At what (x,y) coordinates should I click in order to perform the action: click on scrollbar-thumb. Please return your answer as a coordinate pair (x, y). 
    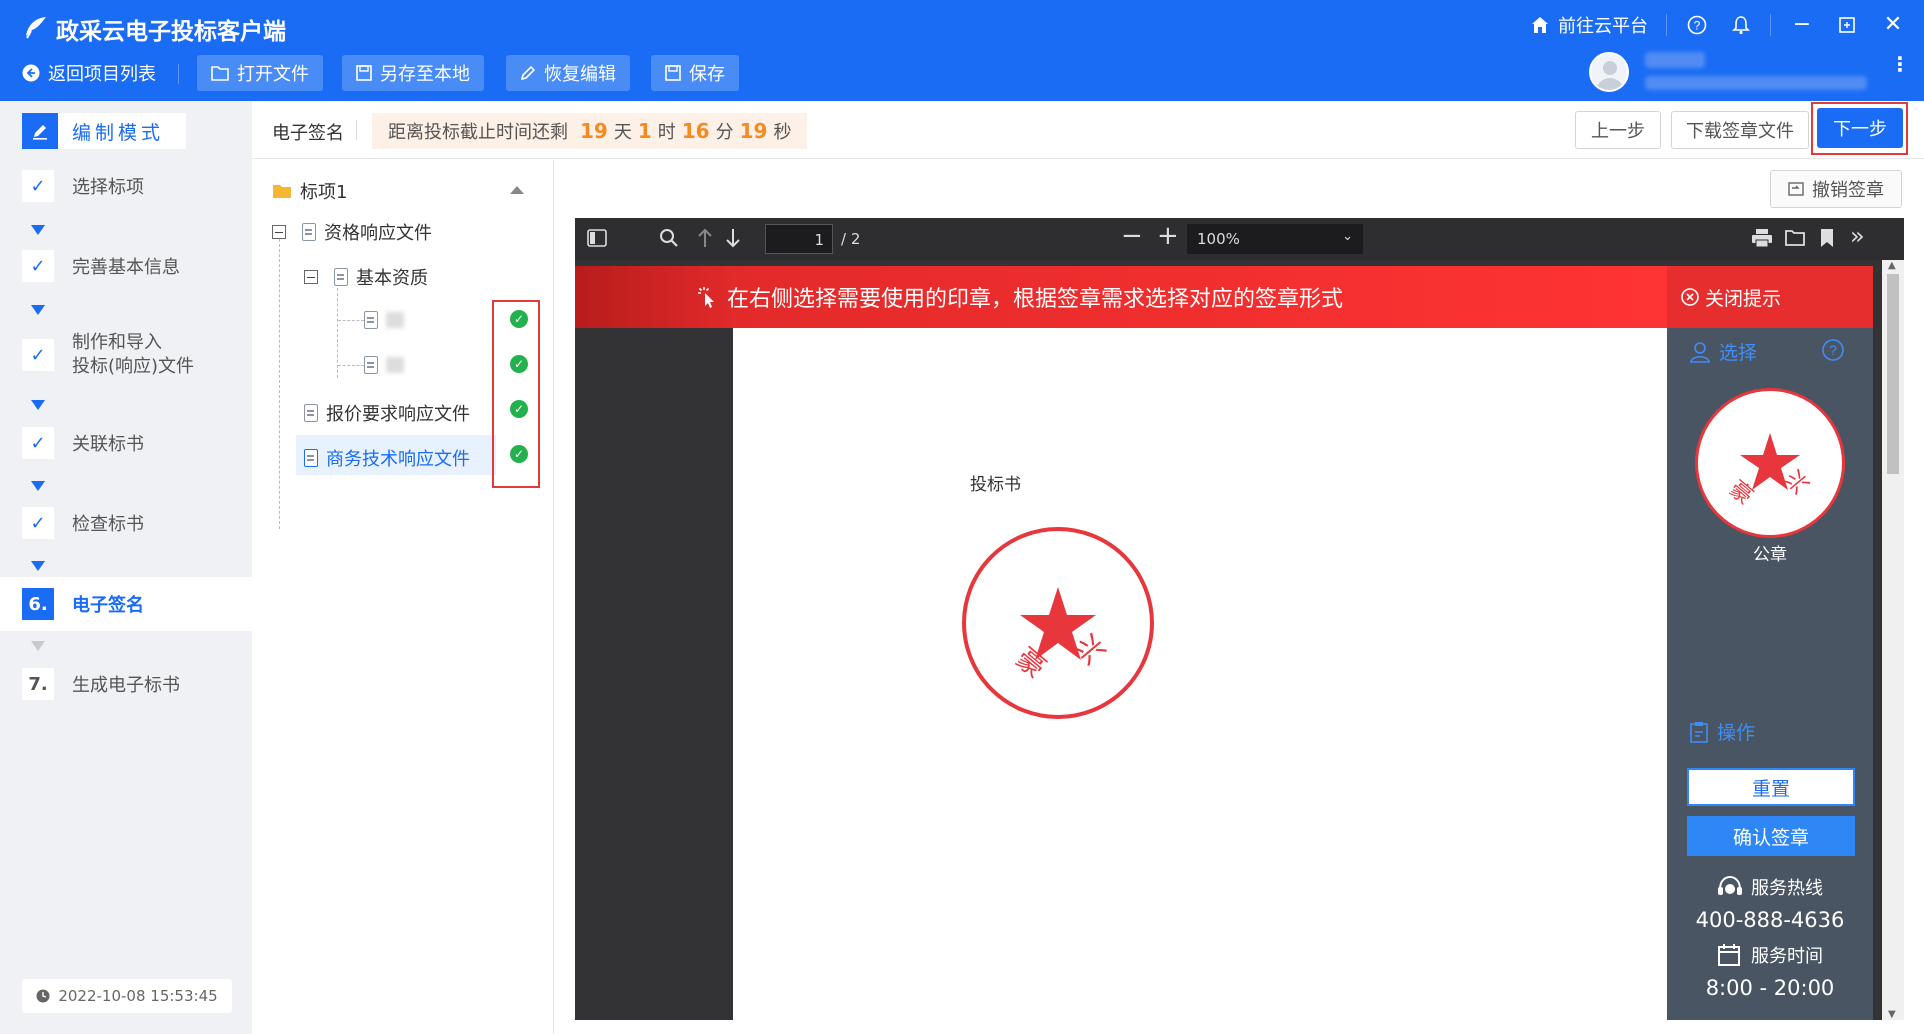
    Looking at the image, I should click on (1893, 374).